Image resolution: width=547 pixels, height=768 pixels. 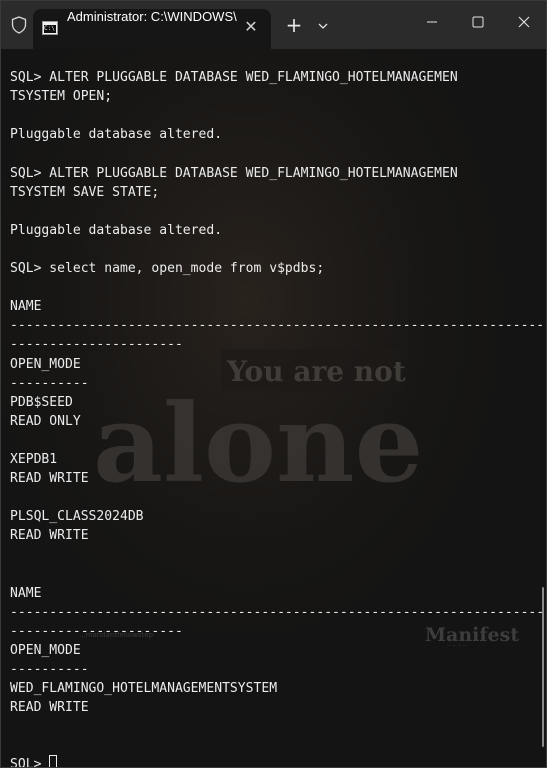 I want to click on minimize-icon, so click(x=432, y=22).